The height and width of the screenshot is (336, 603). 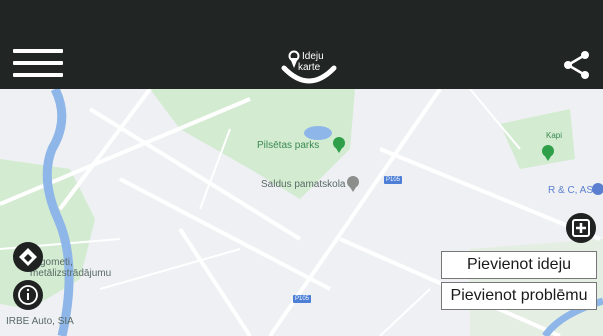 I want to click on kapi-label: Kapi, so click(x=554, y=135).